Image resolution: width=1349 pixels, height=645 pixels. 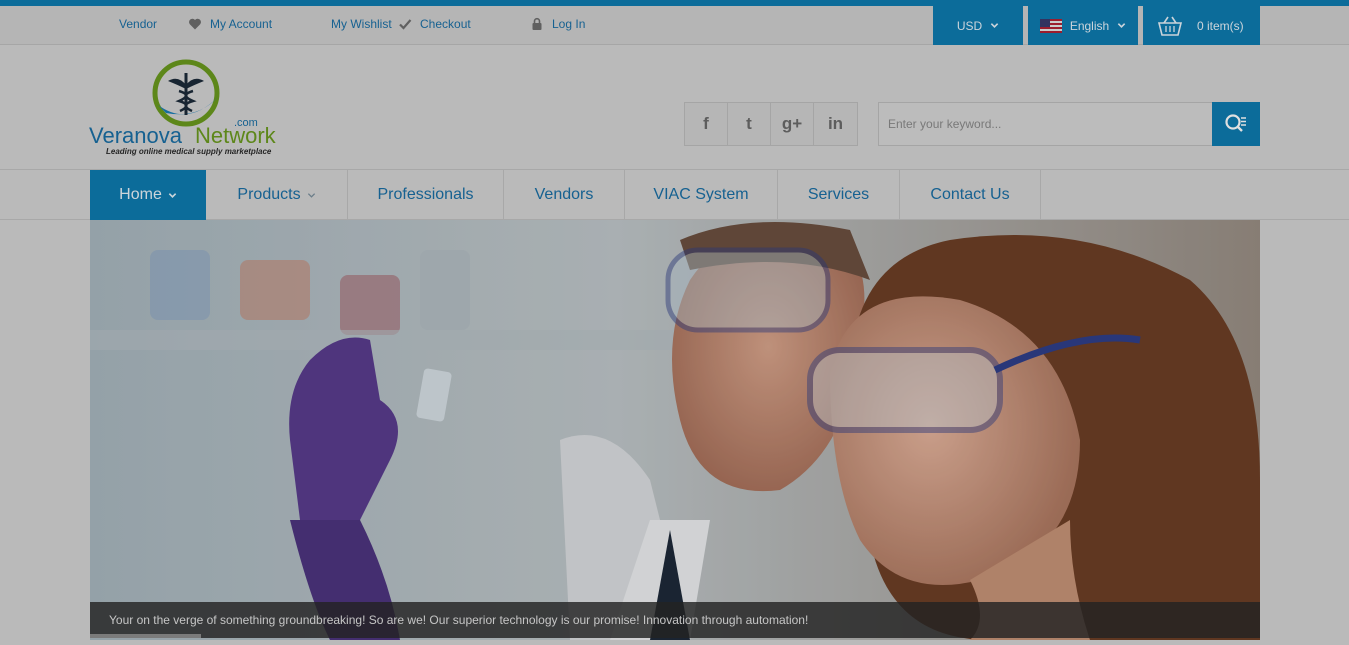 I want to click on logo-name-part1: Veranova, so click(x=136, y=135).